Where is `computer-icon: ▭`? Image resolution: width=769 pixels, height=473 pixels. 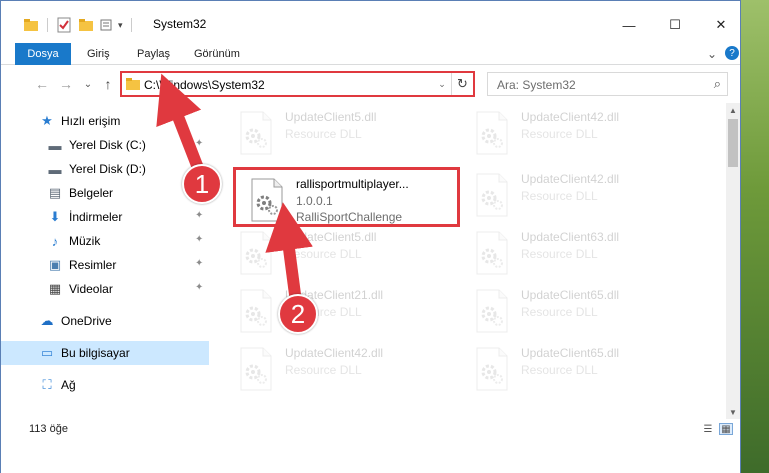 computer-icon: ▭ is located at coordinates (47, 352).